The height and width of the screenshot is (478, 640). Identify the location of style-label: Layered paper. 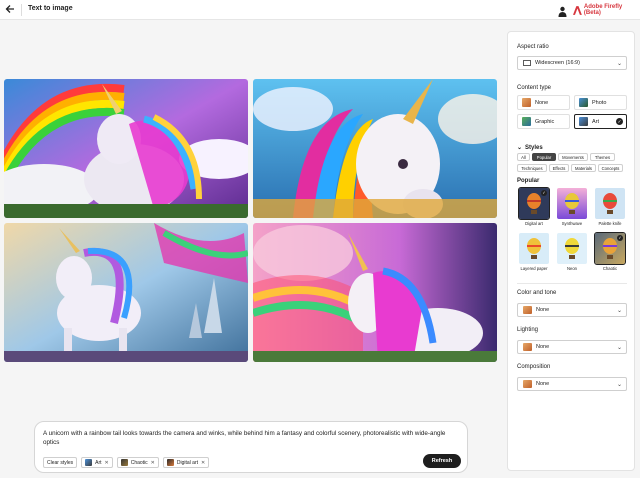
(534, 268).